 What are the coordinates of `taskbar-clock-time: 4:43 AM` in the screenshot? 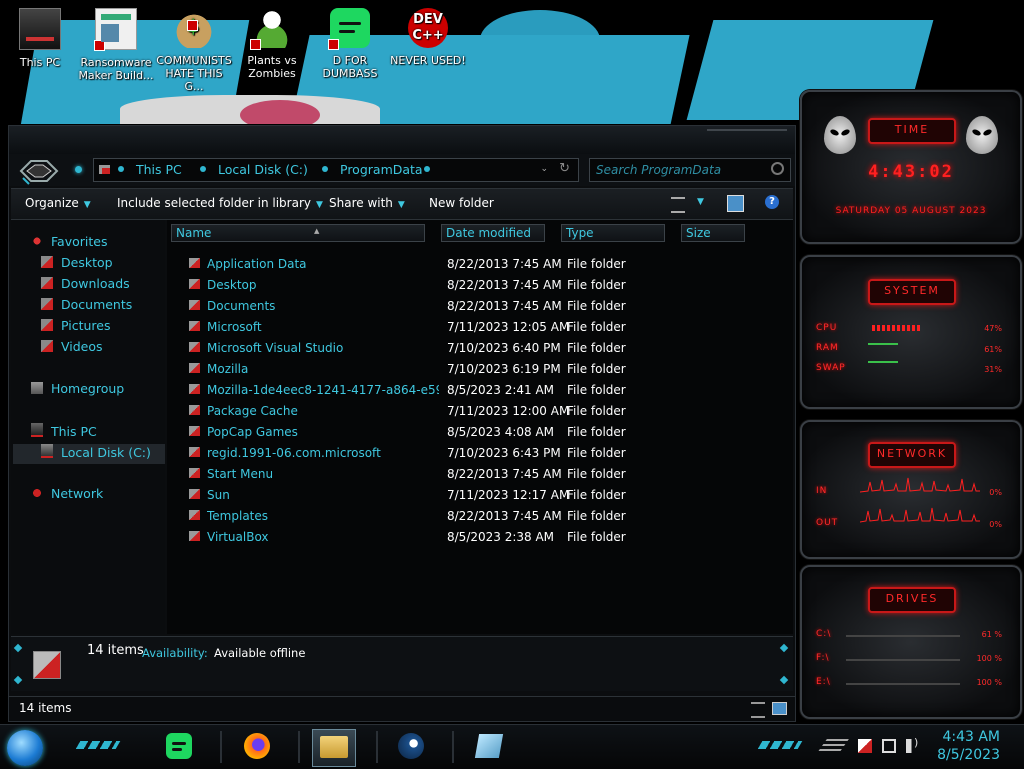 It's located at (971, 737).